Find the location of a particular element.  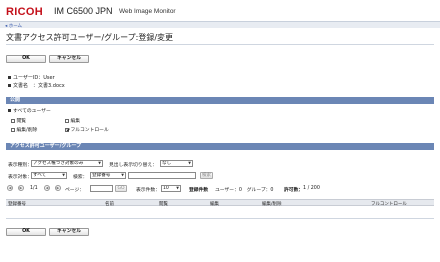

all-users-label: すべてのユーザー is located at coordinates (29, 110).